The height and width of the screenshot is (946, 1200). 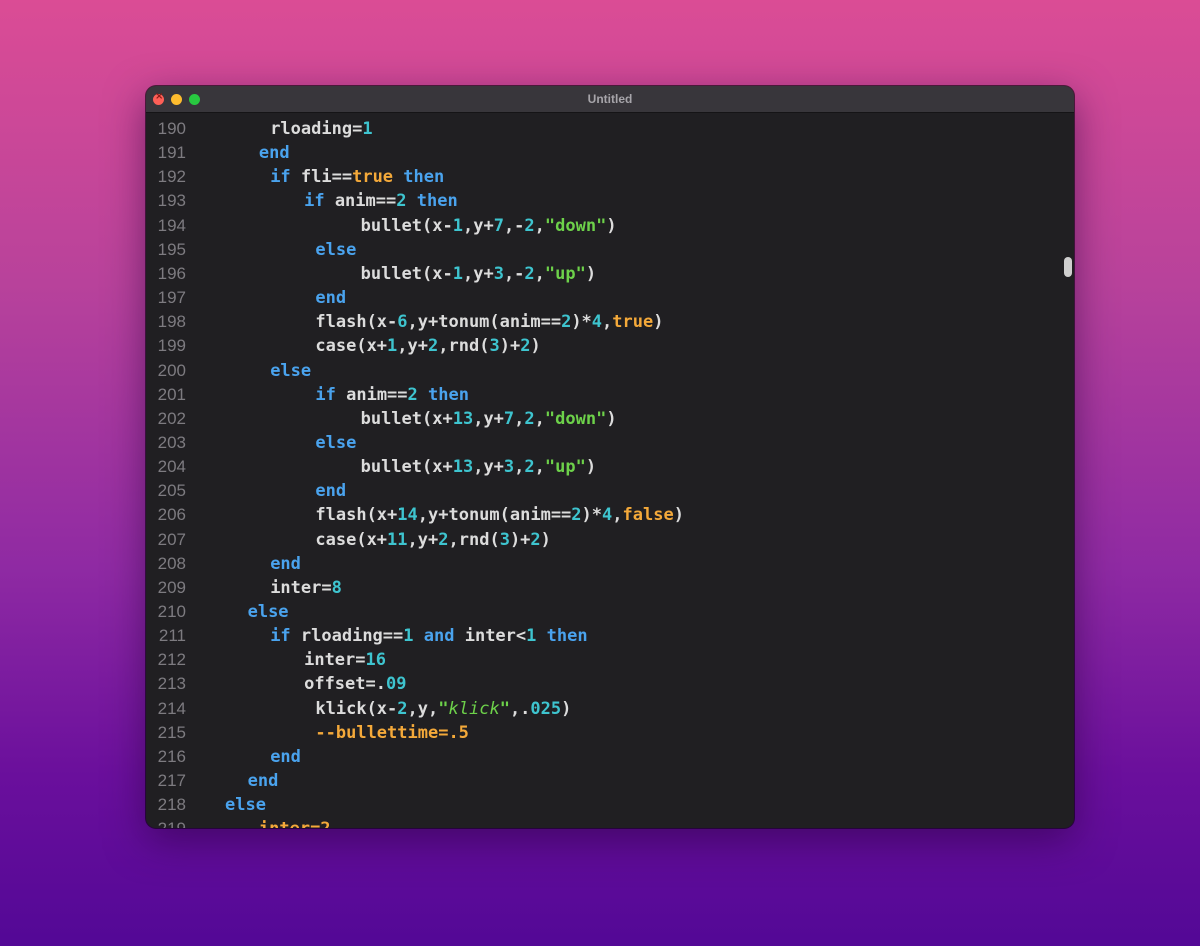 I want to click on code-text: offset=.09, so click(x=355, y=684).